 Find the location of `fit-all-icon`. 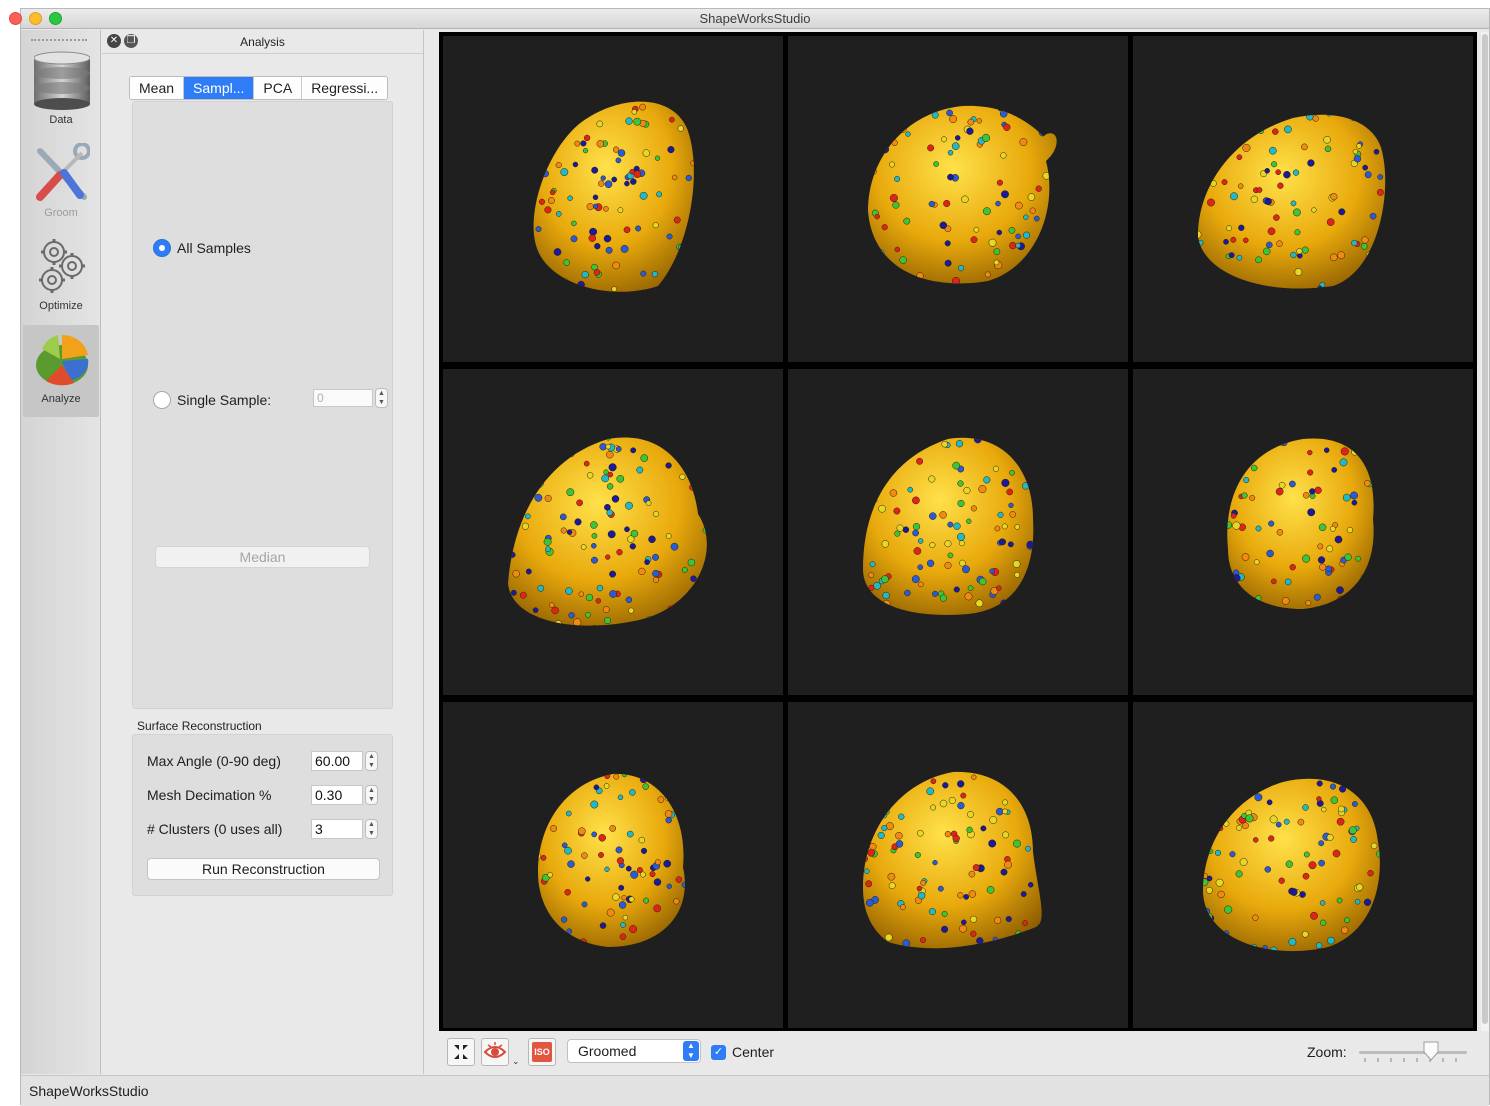

fit-all-icon is located at coordinates (461, 1052).